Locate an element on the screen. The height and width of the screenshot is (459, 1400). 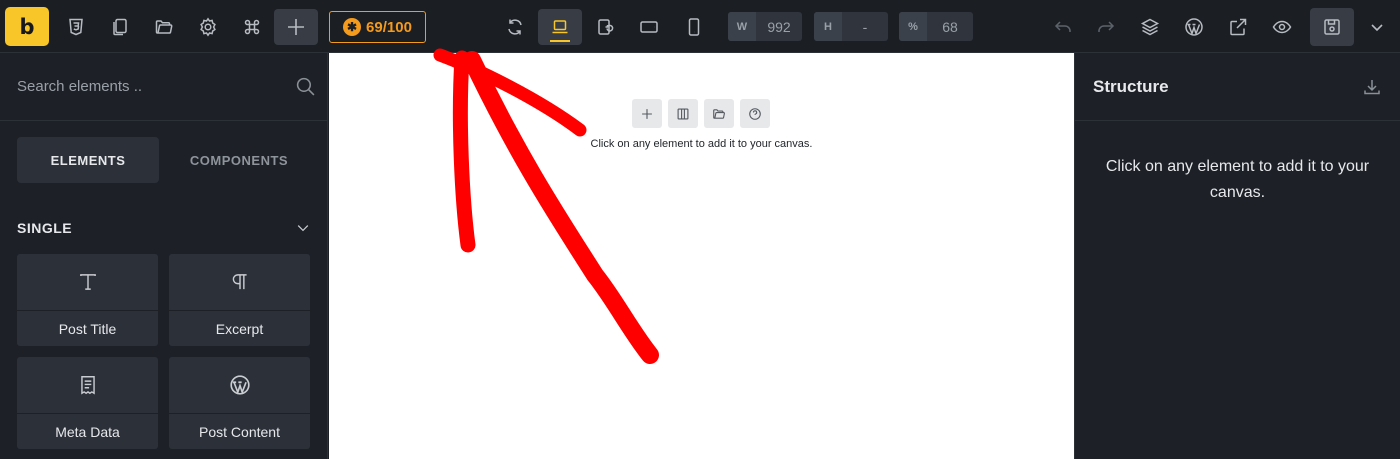
add-element-button is located at coordinates (296, 27).